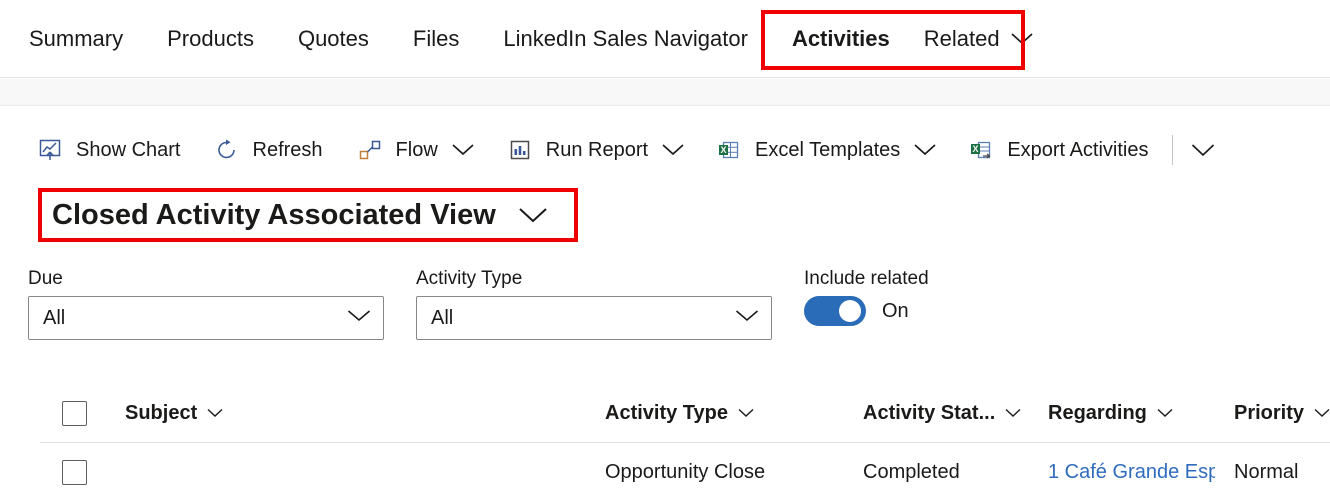 Image resolution: width=1330 pixels, height=502 pixels. Describe the element at coordinates (911, 471) in the screenshot. I see `cell-activity-status: Completed` at that location.